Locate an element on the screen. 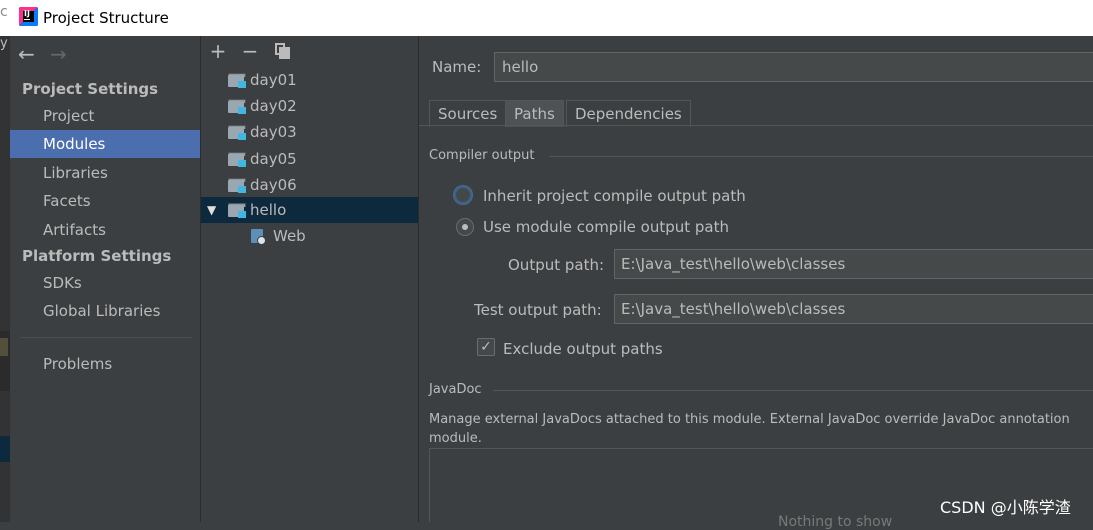  tree-item-label: day05 is located at coordinates (273, 159).